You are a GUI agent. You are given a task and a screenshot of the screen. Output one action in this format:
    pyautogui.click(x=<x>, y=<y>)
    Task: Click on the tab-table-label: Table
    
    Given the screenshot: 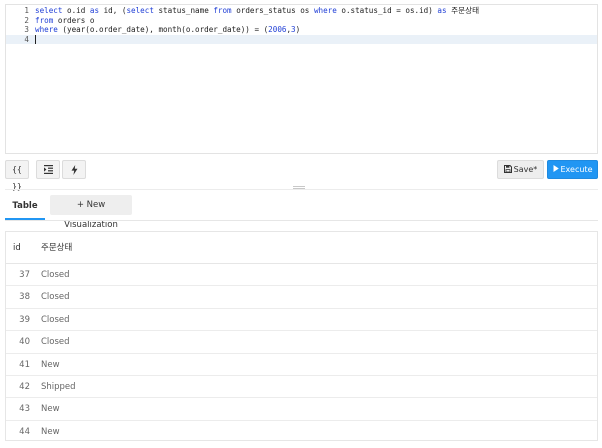 What is the action you would take?
    pyautogui.click(x=25, y=206)
    